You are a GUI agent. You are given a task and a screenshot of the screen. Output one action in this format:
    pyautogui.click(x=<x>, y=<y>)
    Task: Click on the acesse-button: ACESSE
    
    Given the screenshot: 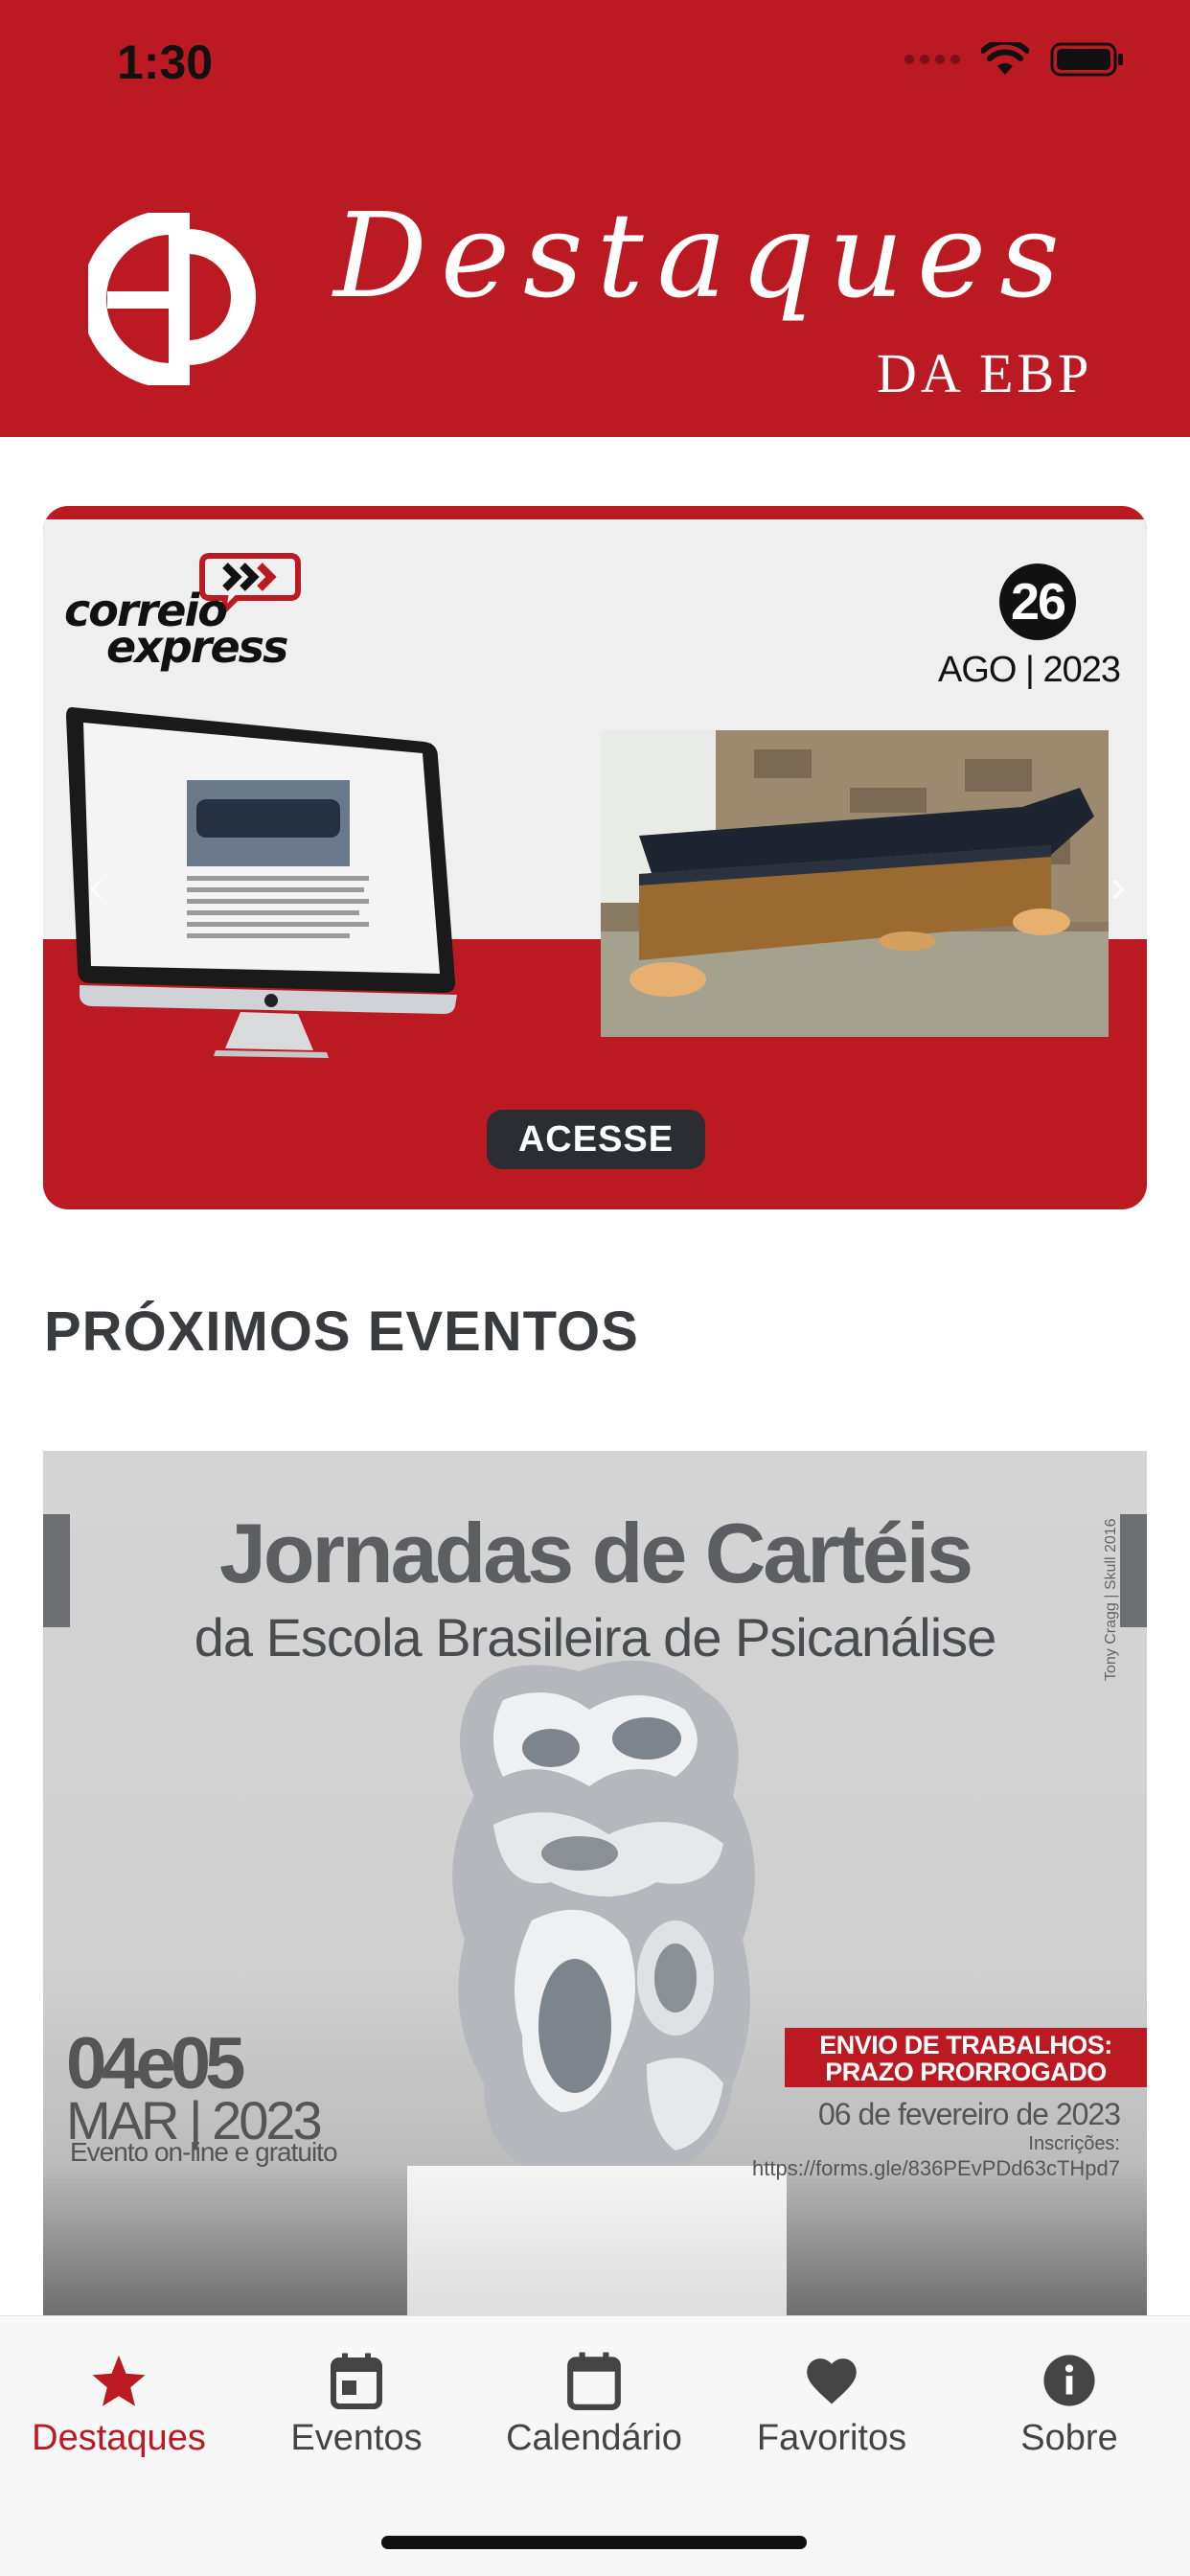 What is the action you would take?
    pyautogui.click(x=596, y=1139)
    